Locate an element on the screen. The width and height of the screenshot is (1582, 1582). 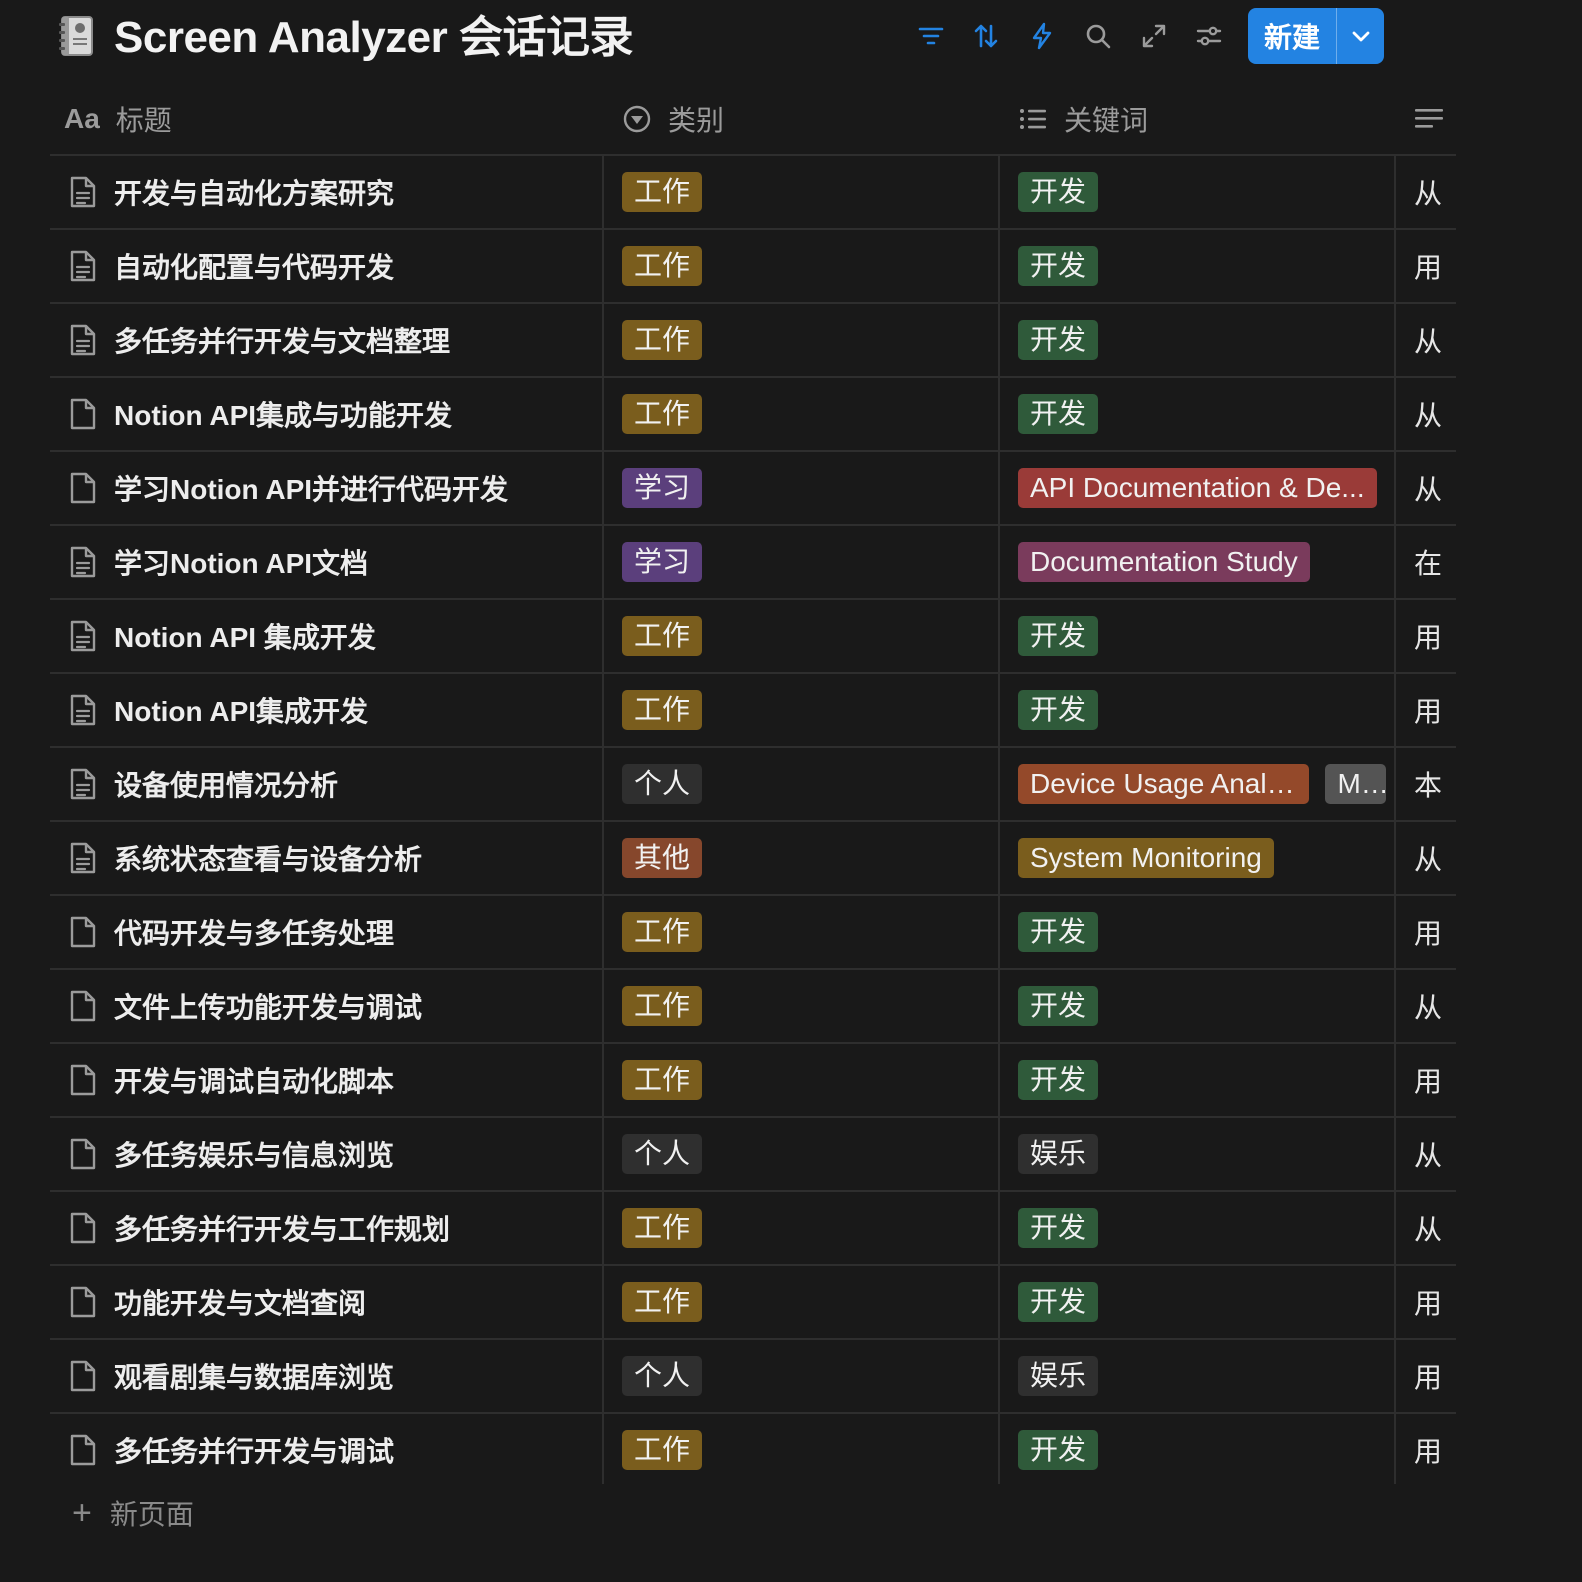
title-cell: 设备使用情况分析 is located at coordinates (329, 784).